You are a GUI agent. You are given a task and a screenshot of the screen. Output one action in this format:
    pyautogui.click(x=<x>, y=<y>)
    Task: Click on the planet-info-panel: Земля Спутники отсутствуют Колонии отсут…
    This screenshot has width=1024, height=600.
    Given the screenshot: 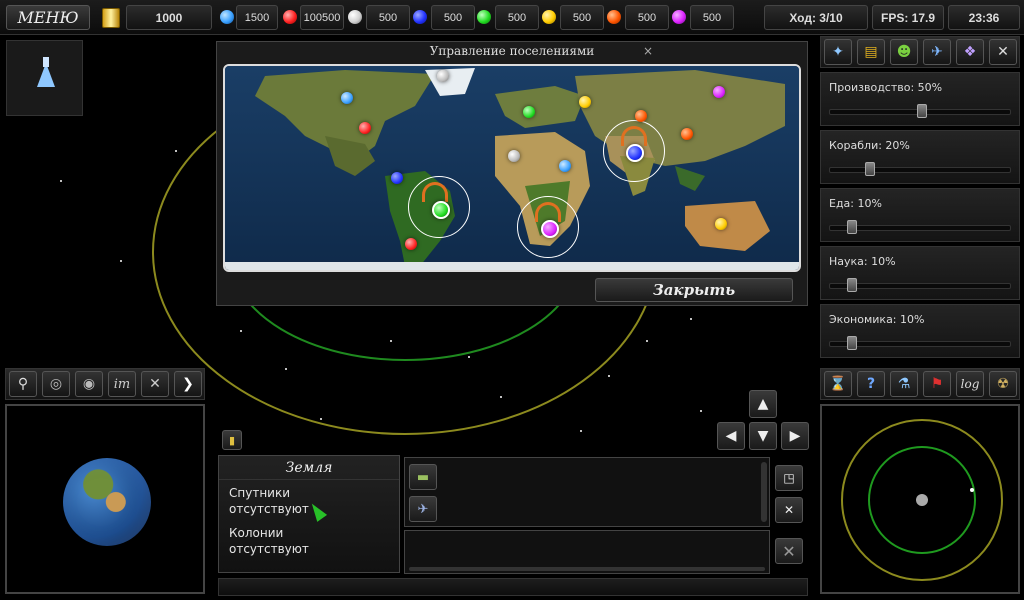 What is the action you would take?
    pyautogui.click(x=309, y=514)
    